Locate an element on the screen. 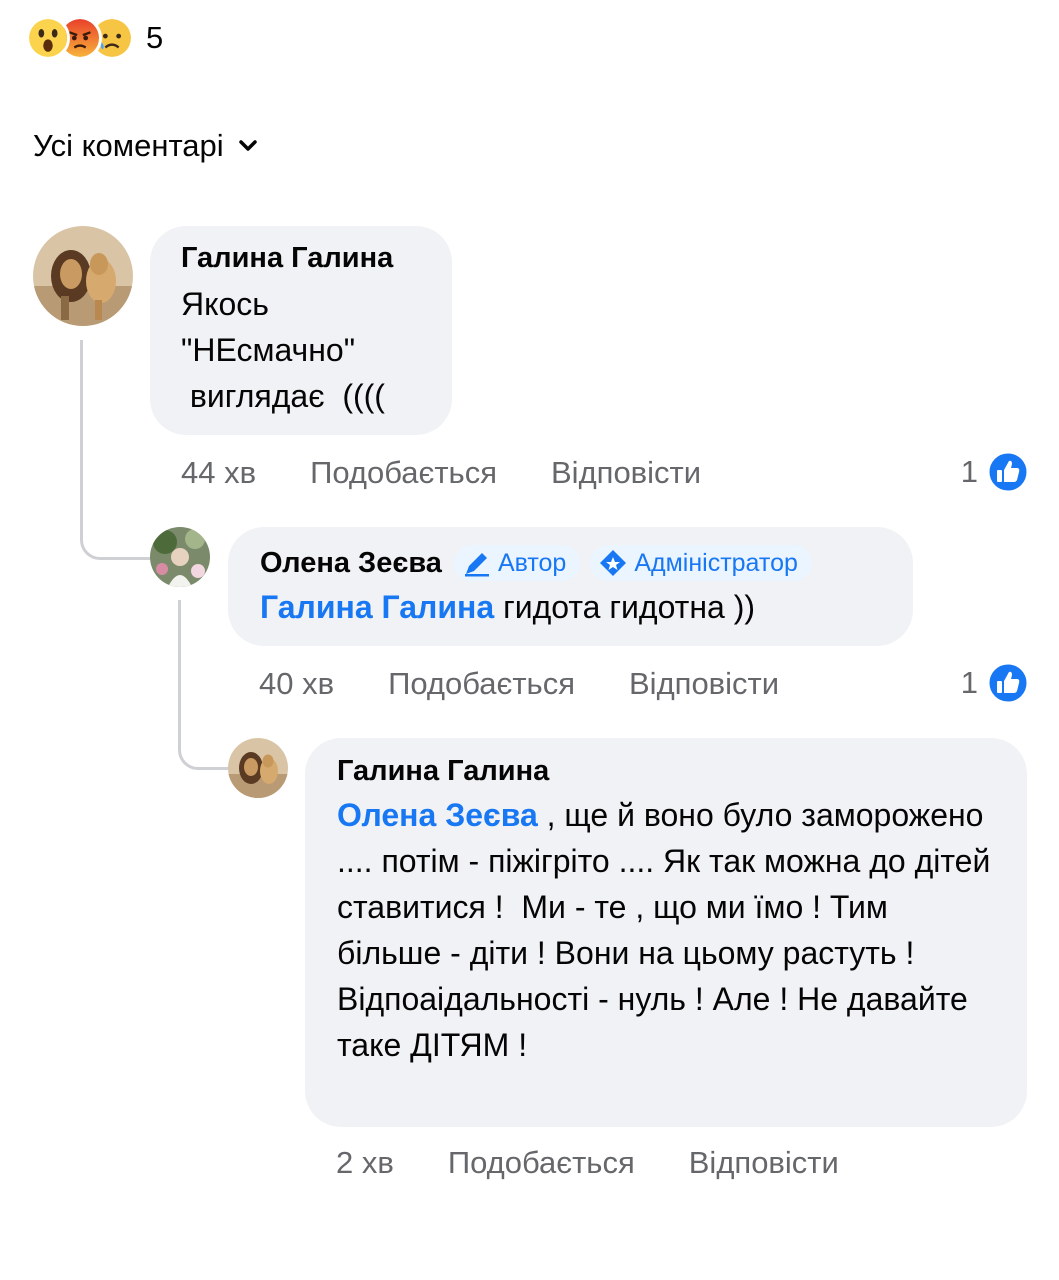 This screenshot has width=1059, height=1280. admin-shield-icon is located at coordinates (613, 563).